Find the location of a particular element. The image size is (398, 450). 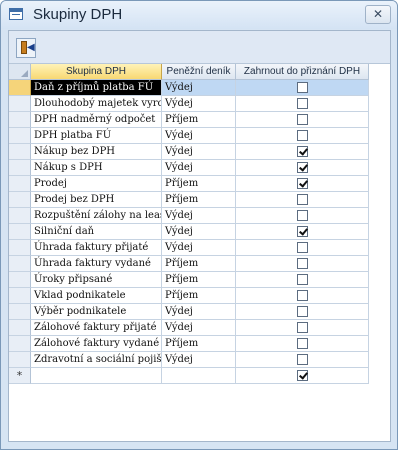

table-row: Prodej bez DPH Příjem is located at coordinates (189, 200).